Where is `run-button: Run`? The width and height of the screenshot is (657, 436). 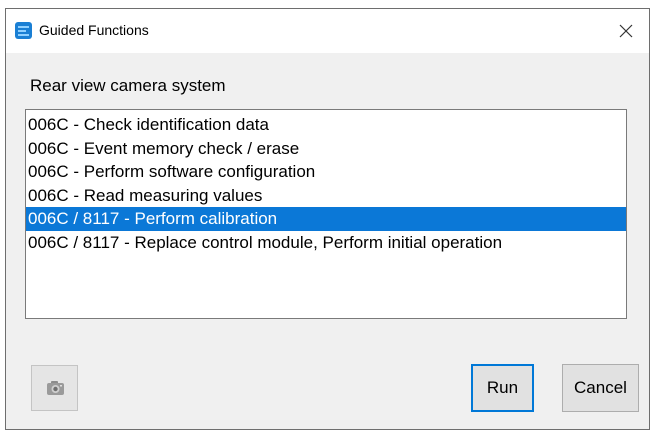
run-button: Run is located at coordinates (502, 388).